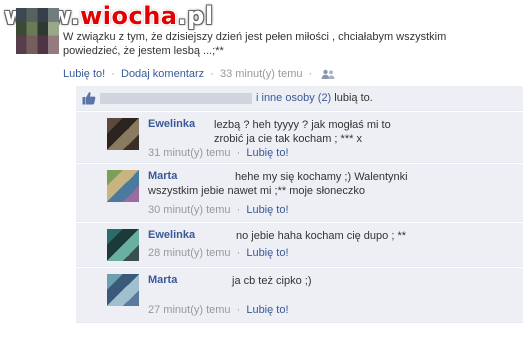  Describe the element at coordinates (84, 74) in the screenshot. I see `post-like-link: Lubię to!` at that location.